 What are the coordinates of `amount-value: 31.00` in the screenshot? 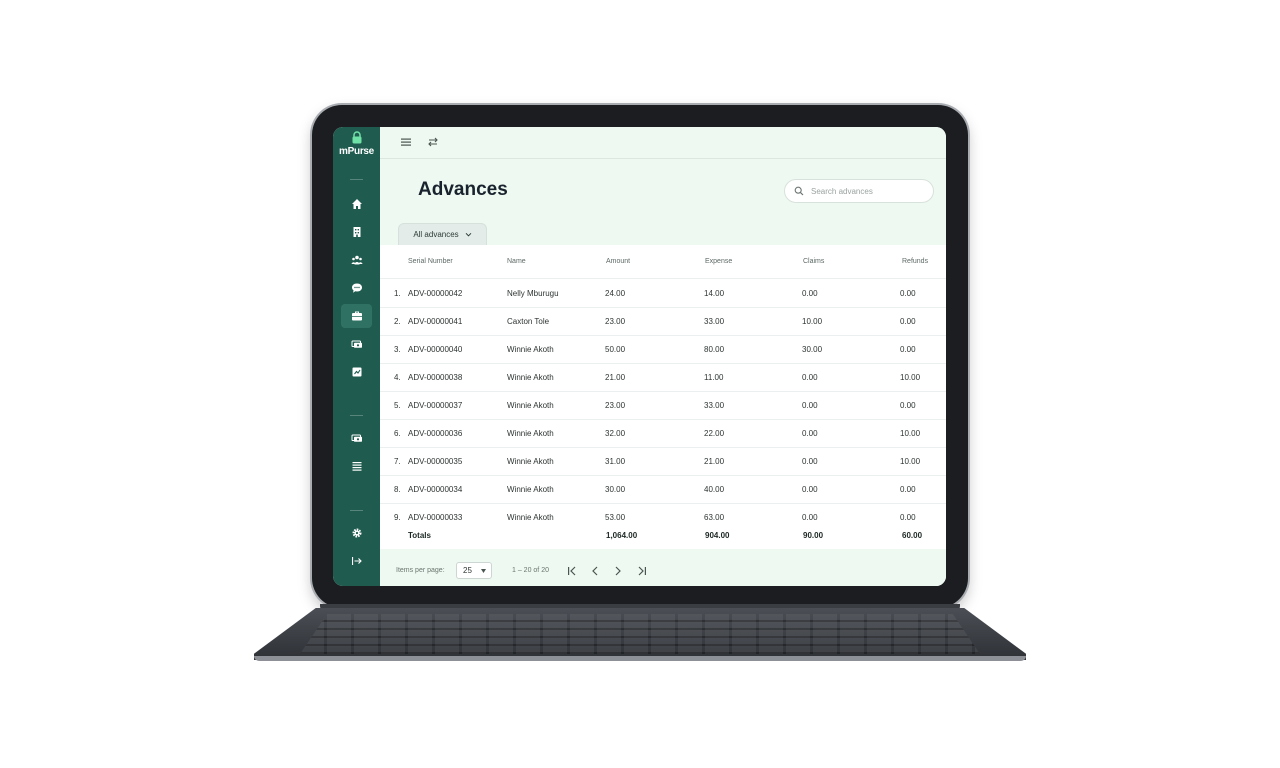 It's located at (615, 461).